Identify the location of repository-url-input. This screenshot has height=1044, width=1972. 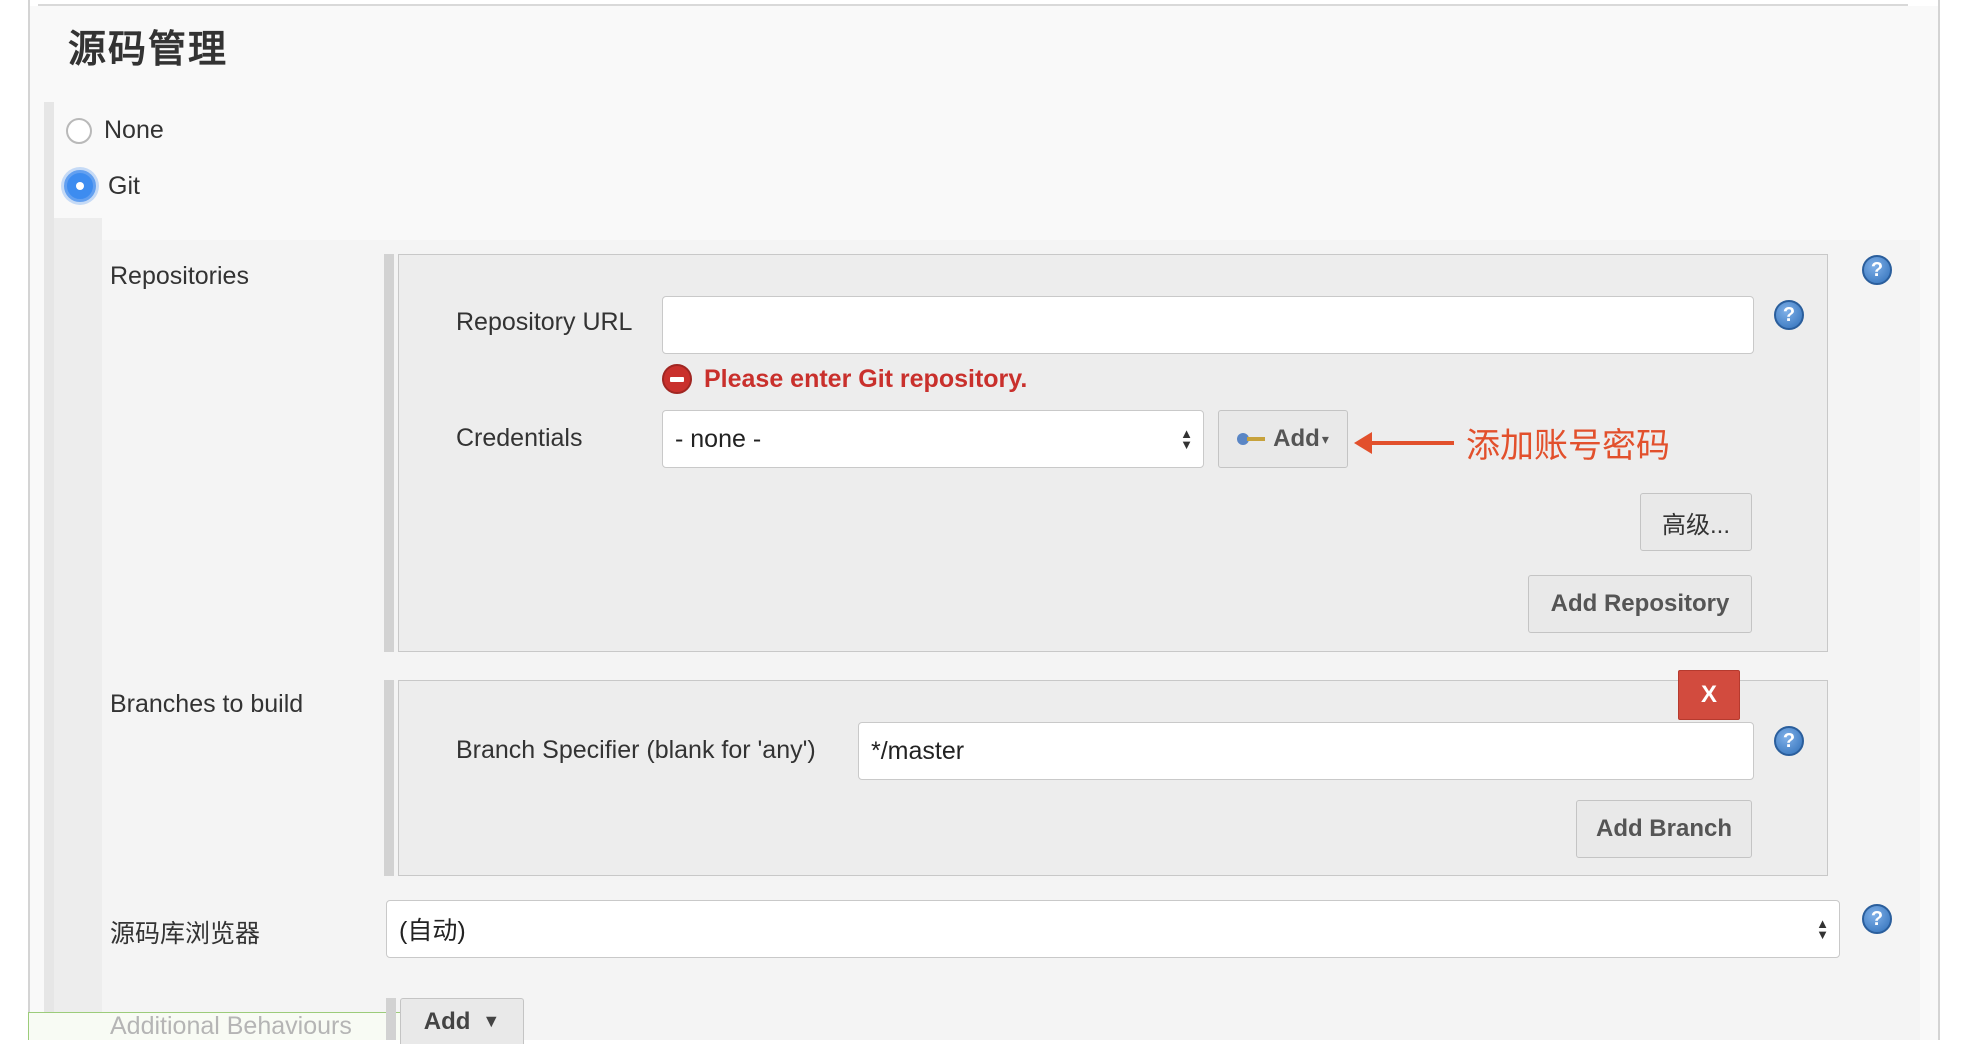
(1208, 325).